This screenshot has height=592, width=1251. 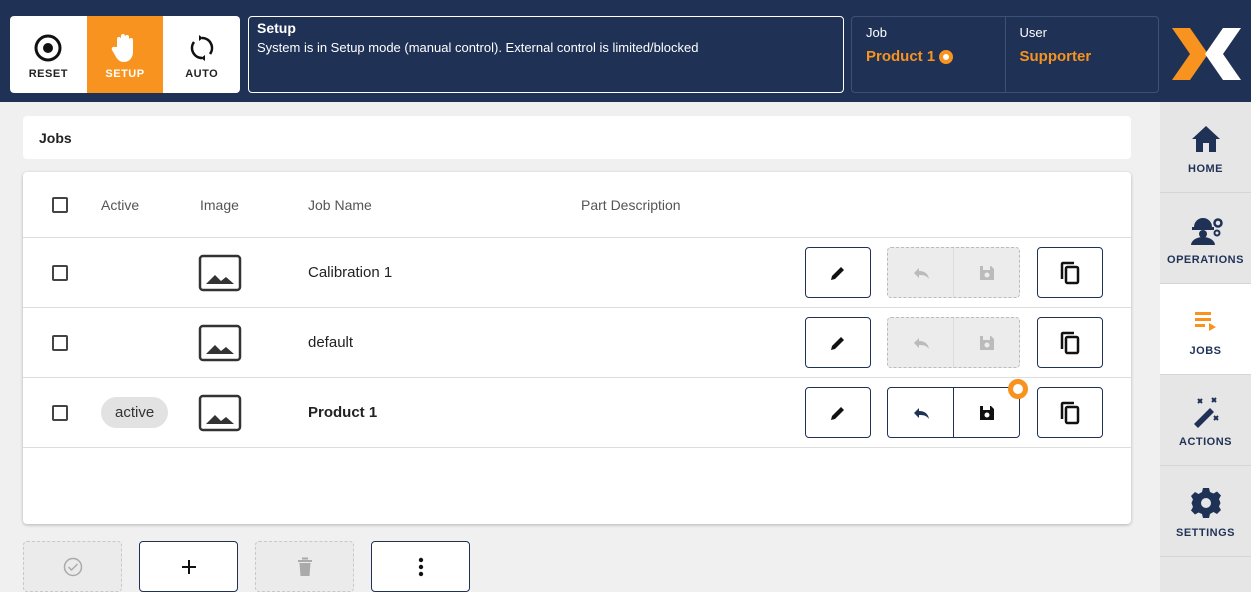 I want to click on reset-button: RESET, so click(x=48, y=54).